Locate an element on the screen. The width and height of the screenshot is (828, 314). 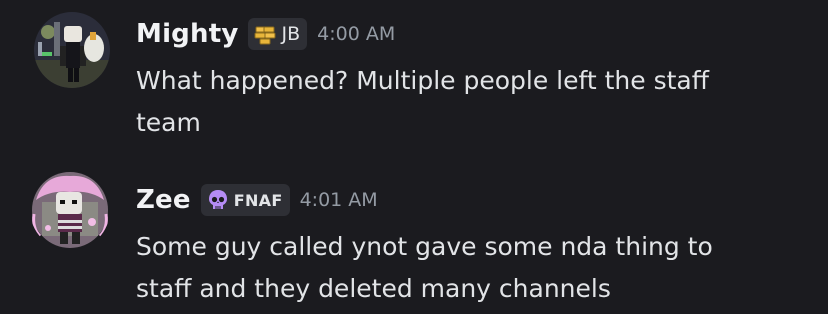
gold-bars-icon is located at coordinates (265, 34).